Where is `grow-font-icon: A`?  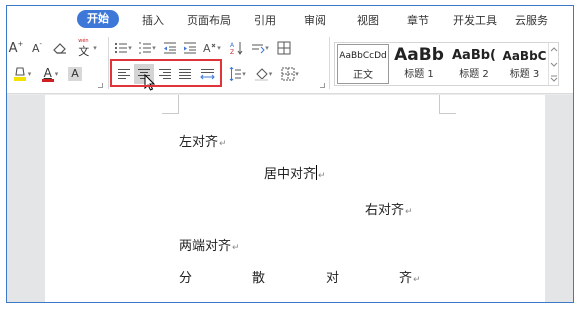 grow-font-icon: A is located at coordinates (13, 48).